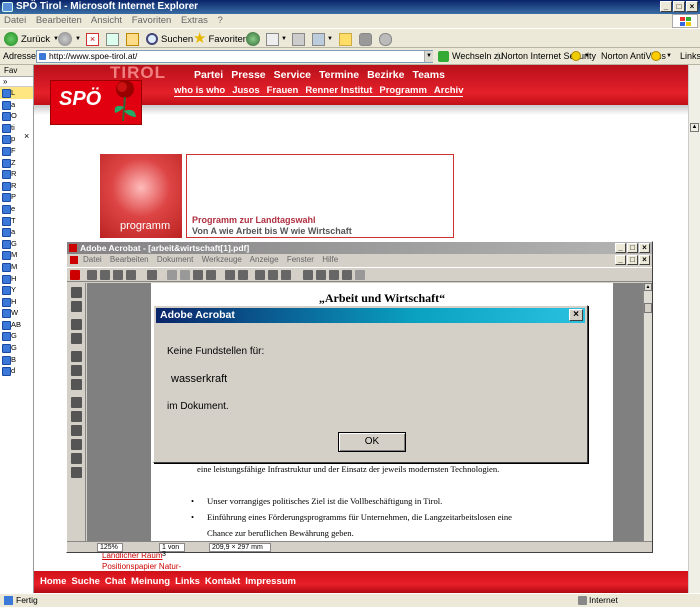 This screenshot has height=607, width=700. What do you see at coordinates (222, 581) in the screenshot?
I see `footer-kontakt: Kontakt` at bounding box center [222, 581].